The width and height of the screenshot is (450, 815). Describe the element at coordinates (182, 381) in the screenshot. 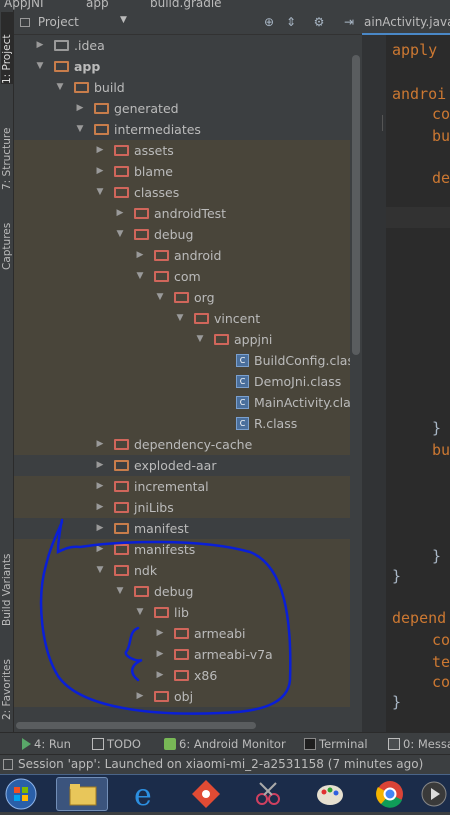

I see `tree-node: C DemoJni.class` at that location.